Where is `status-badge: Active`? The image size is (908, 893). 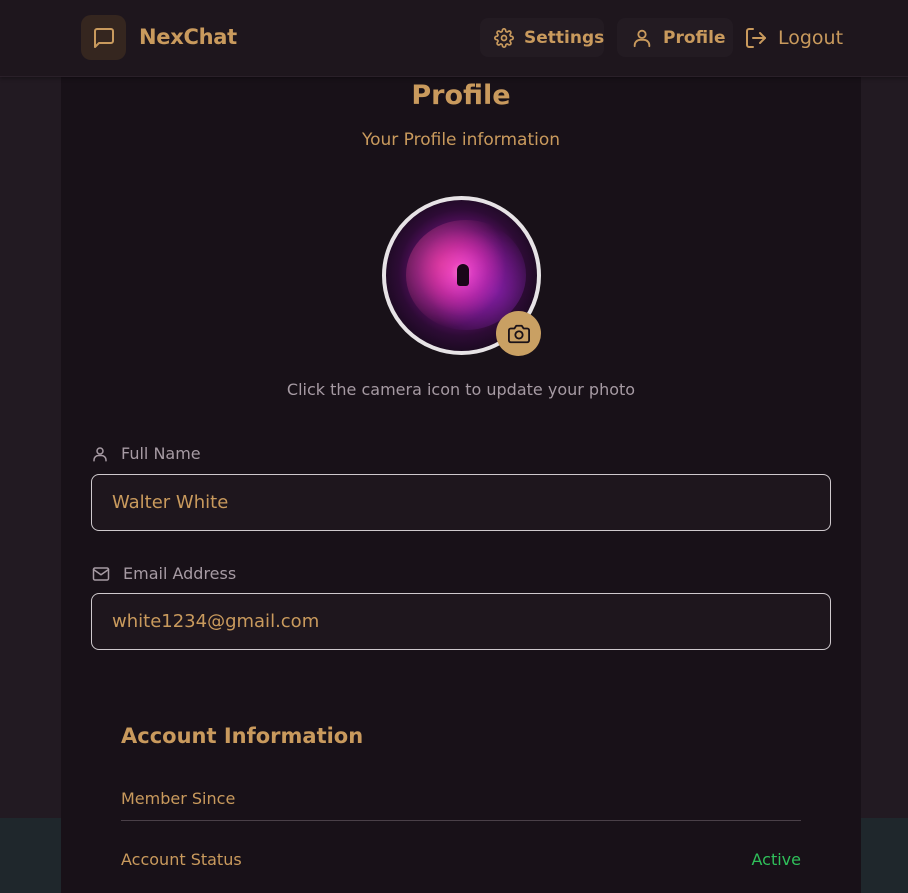 status-badge: Active is located at coordinates (776, 859).